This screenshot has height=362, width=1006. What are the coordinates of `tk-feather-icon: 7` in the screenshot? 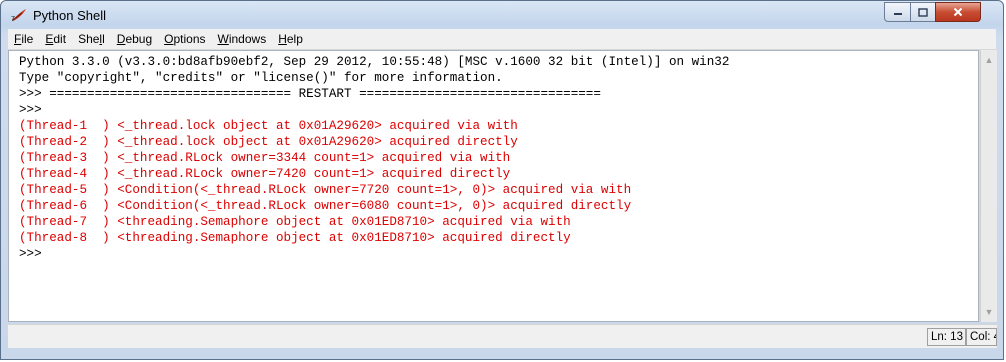 It's located at (18, 15).